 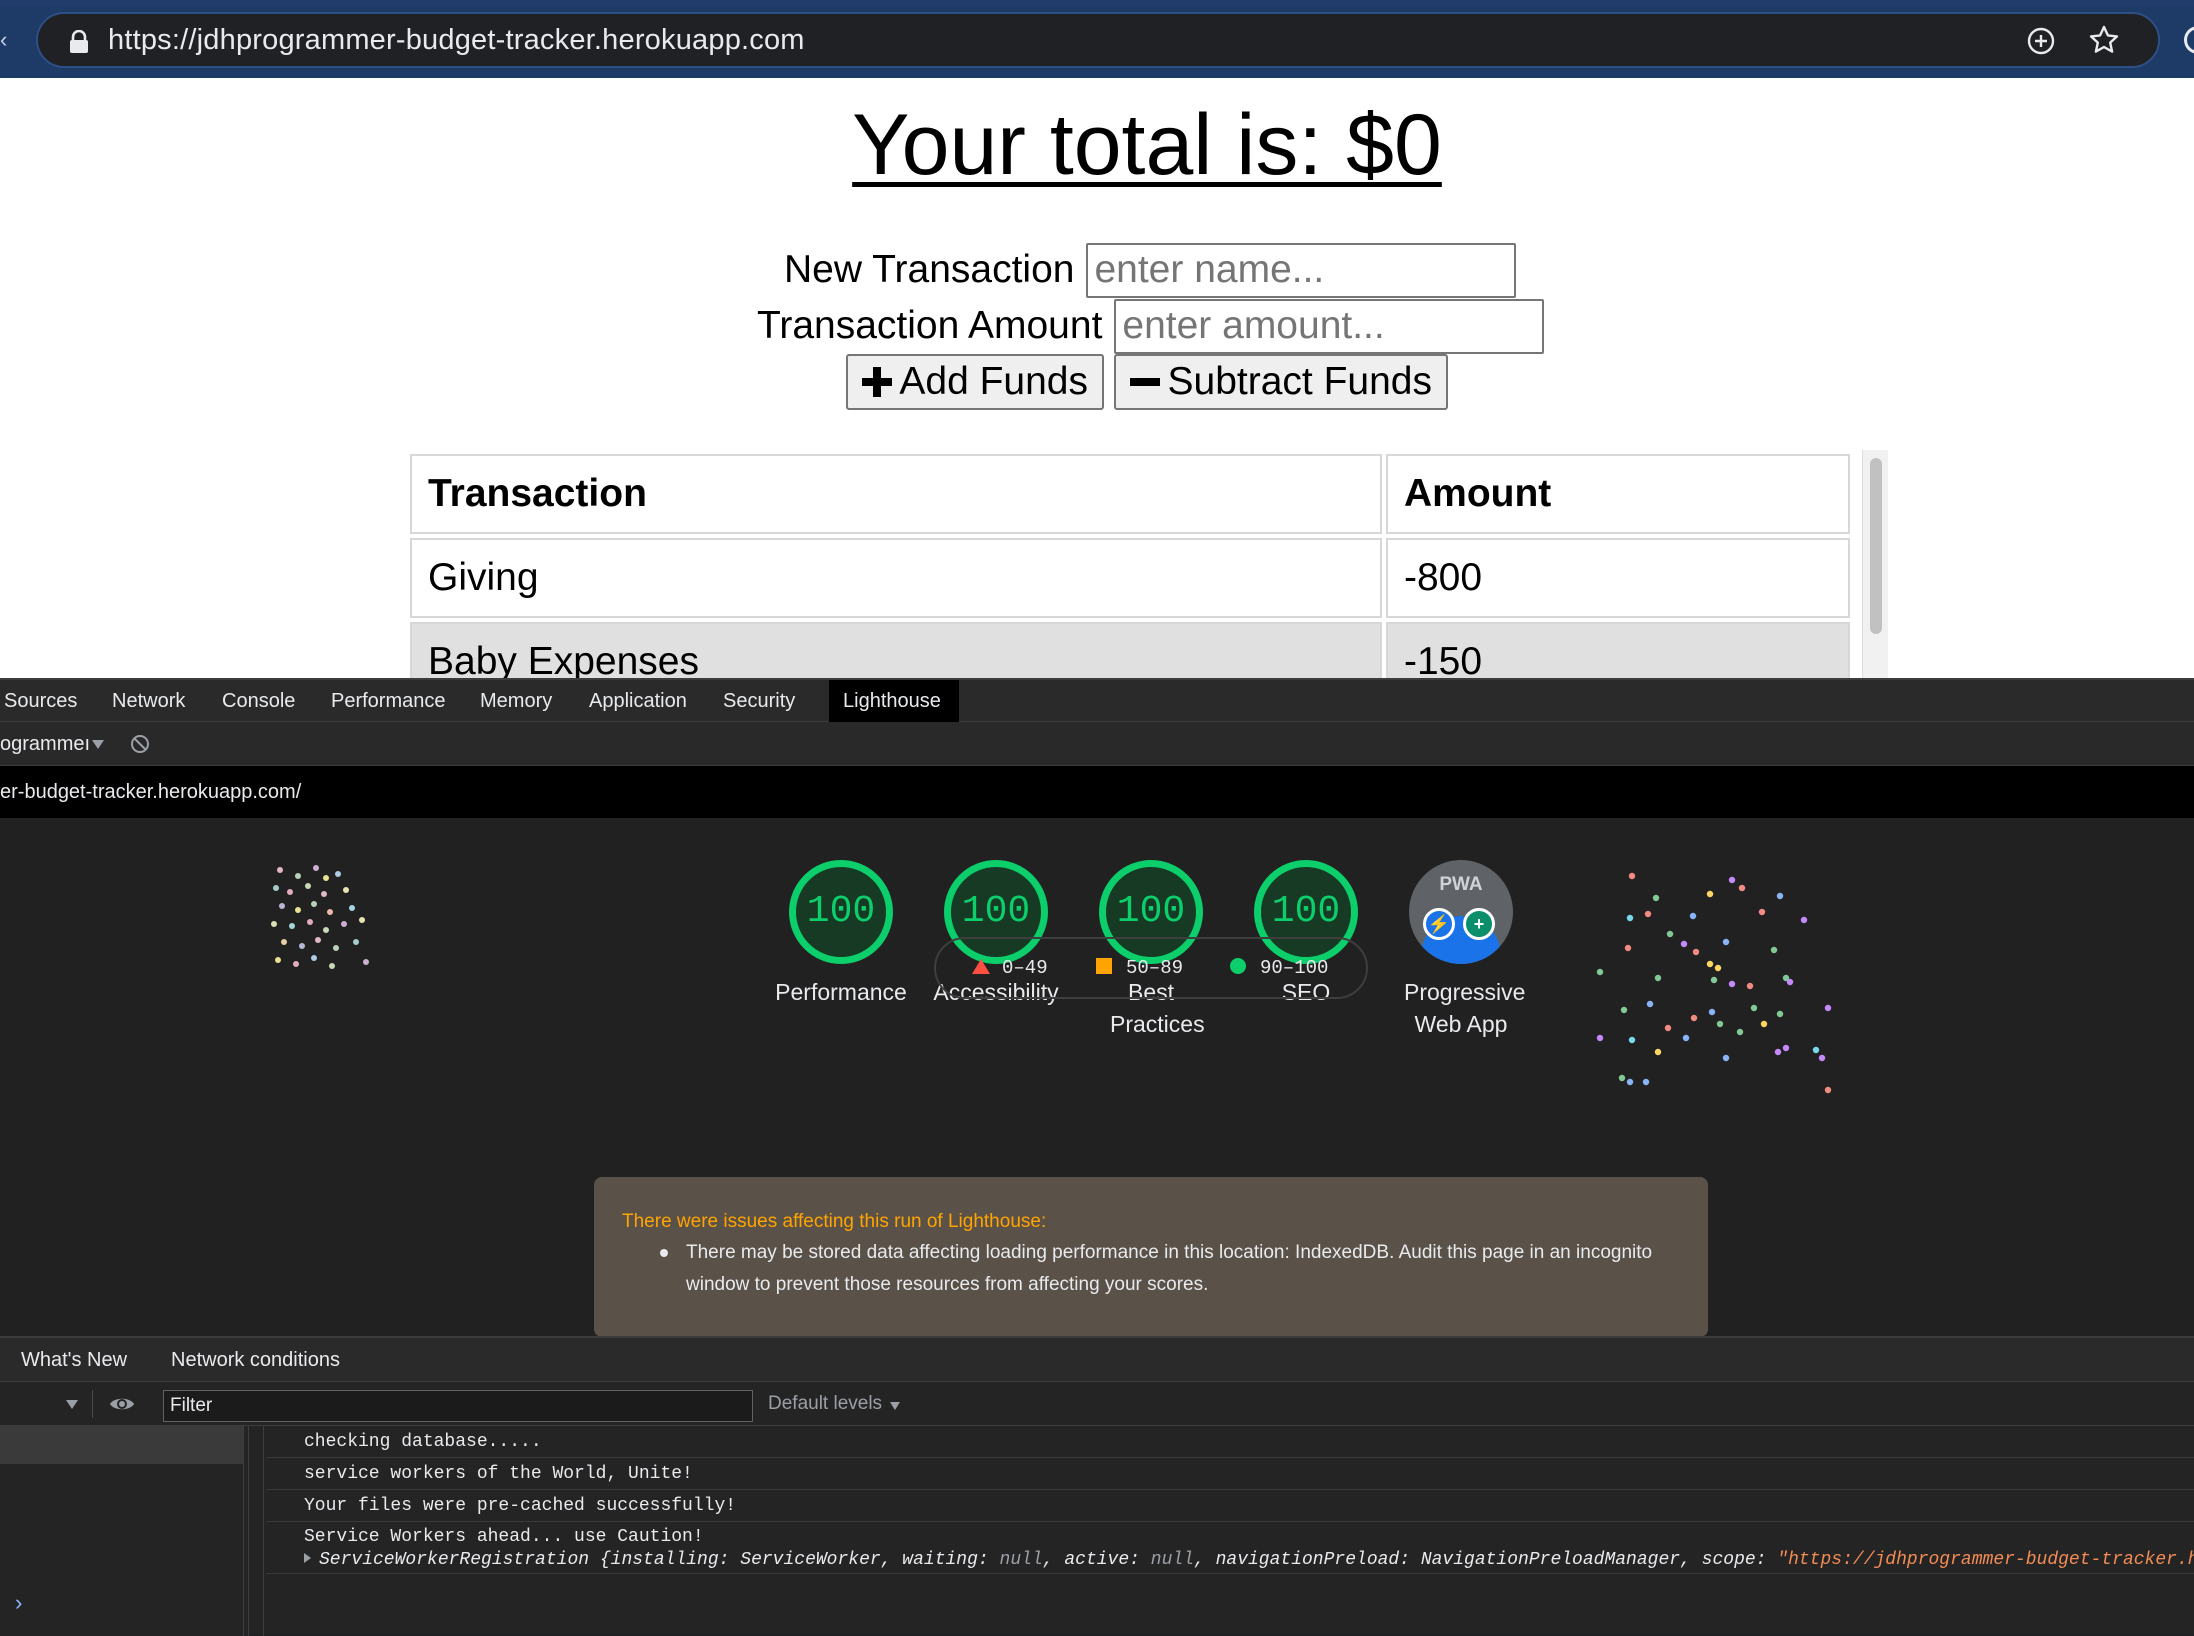 What do you see at coordinates (2041, 41) in the screenshot?
I see `add-icon` at bounding box center [2041, 41].